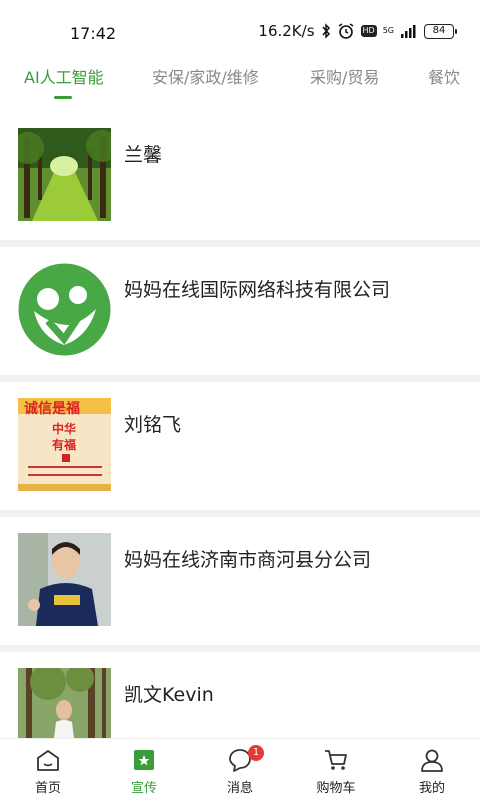  What do you see at coordinates (357, 31) in the screenshot?
I see `status-indicators: 16.2K/s HD 5G 84` at bounding box center [357, 31].